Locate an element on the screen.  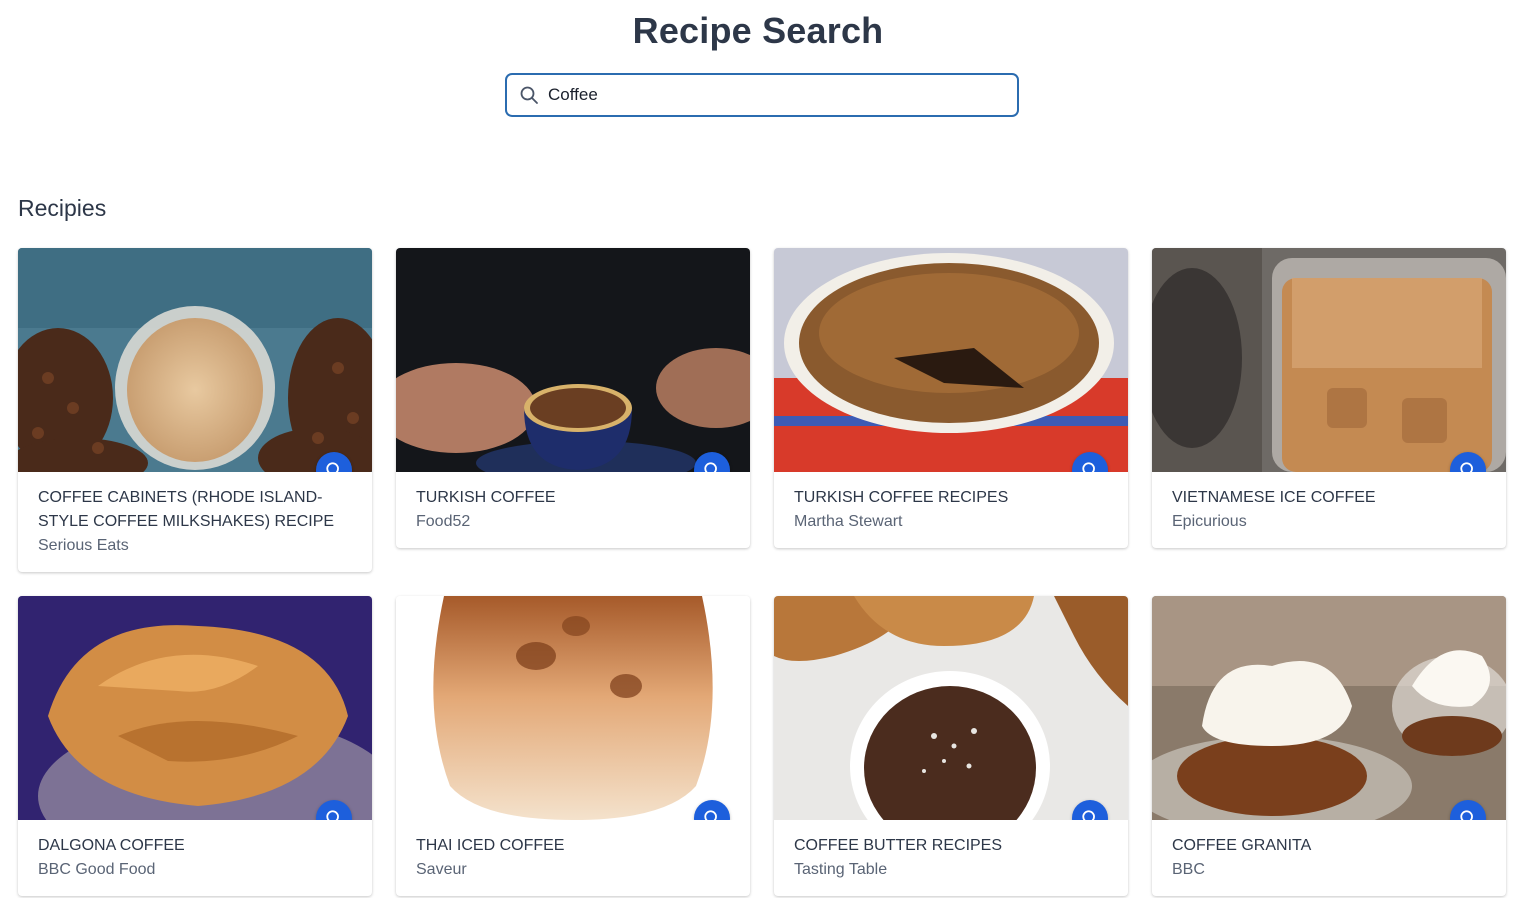
recipe-card: TURKISH COFFEE RECIPES Martha Stewart is located at coordinates (951, 398).